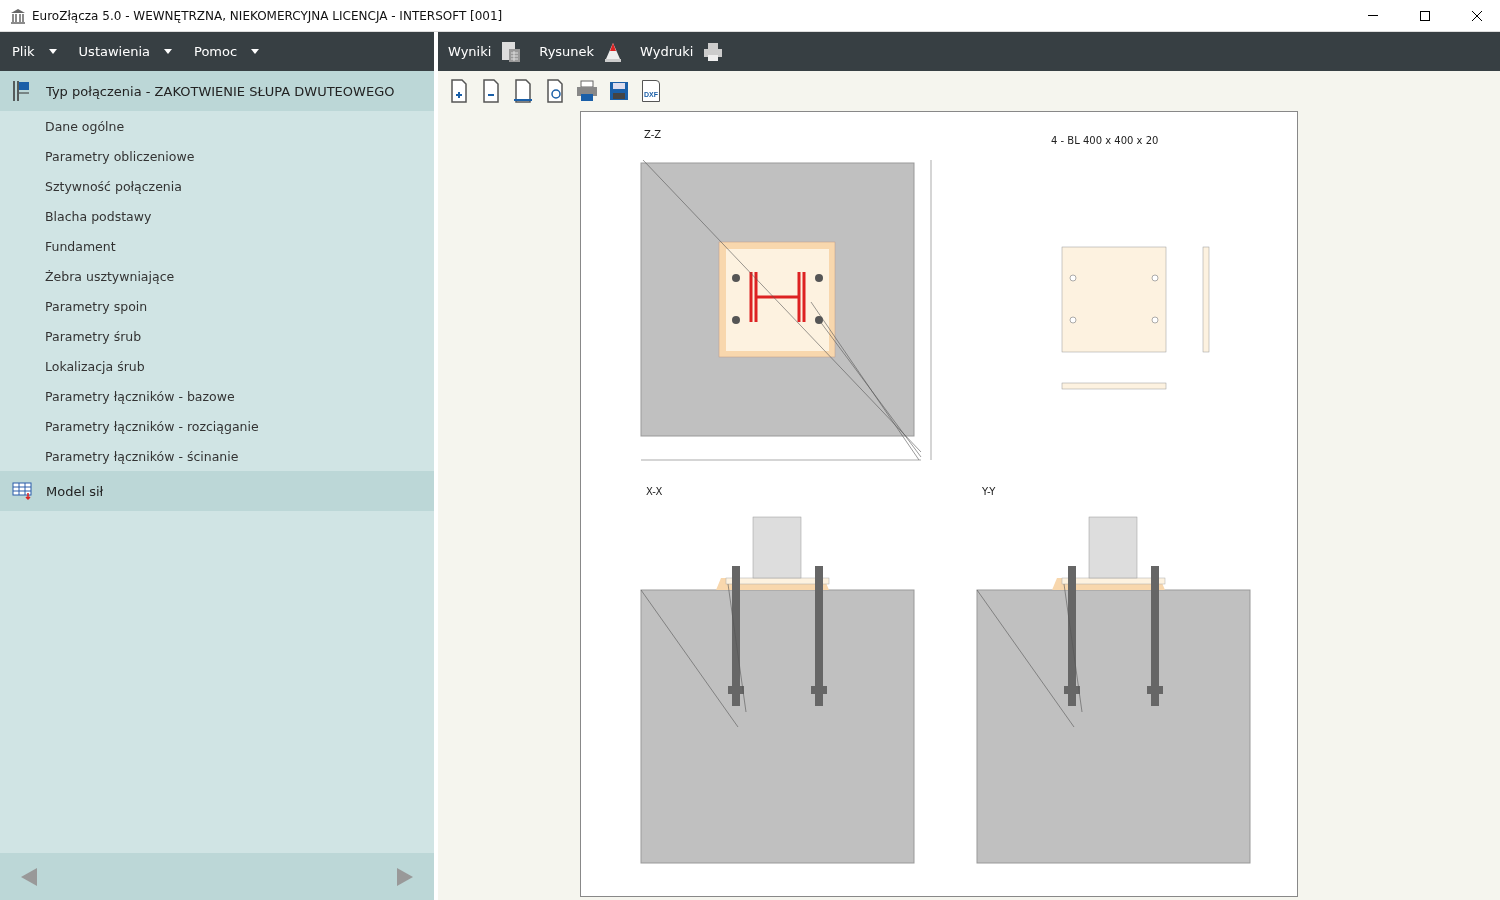 This screenshot has height=900, width=1500. Describe the element at coordinates (23, 491) in the screenshot. I see `grid-arrows-icon` at that location.